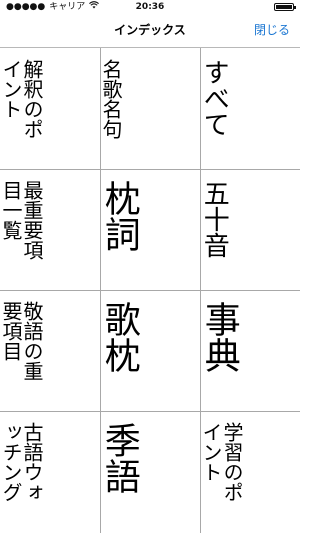 The height and width of the screenshot is (533, 320). Describe the element at coordinates (150, 351) in the screenshot. I see `index-cell: 歌枕` at that location.